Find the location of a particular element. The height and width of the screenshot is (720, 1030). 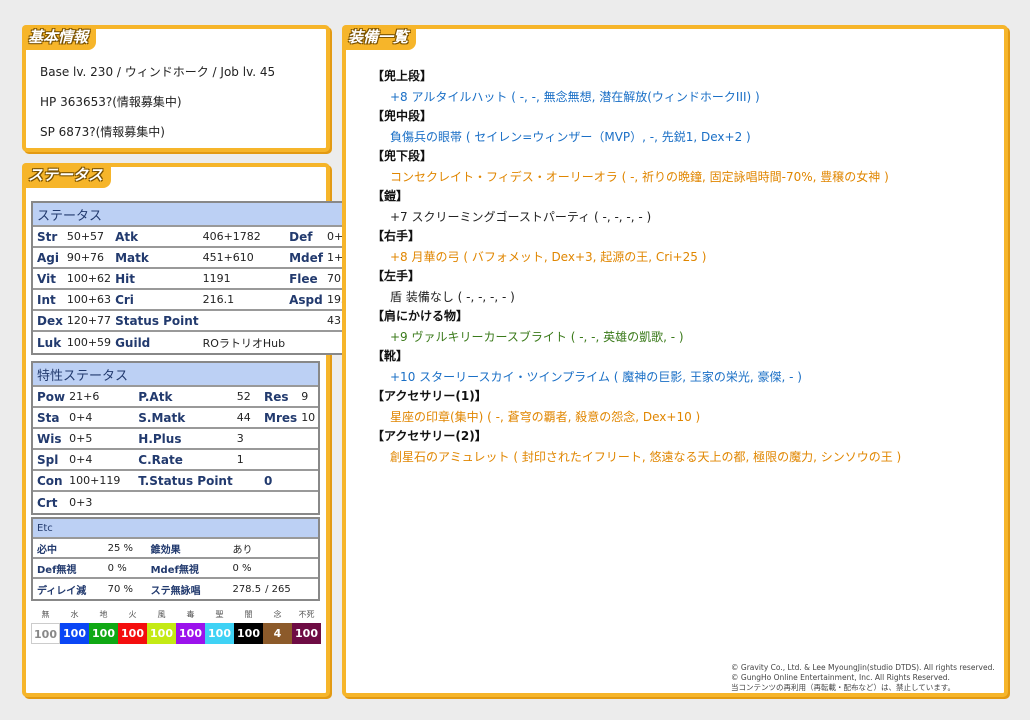

stat-label: Dex is located at coordinates (48, 321).